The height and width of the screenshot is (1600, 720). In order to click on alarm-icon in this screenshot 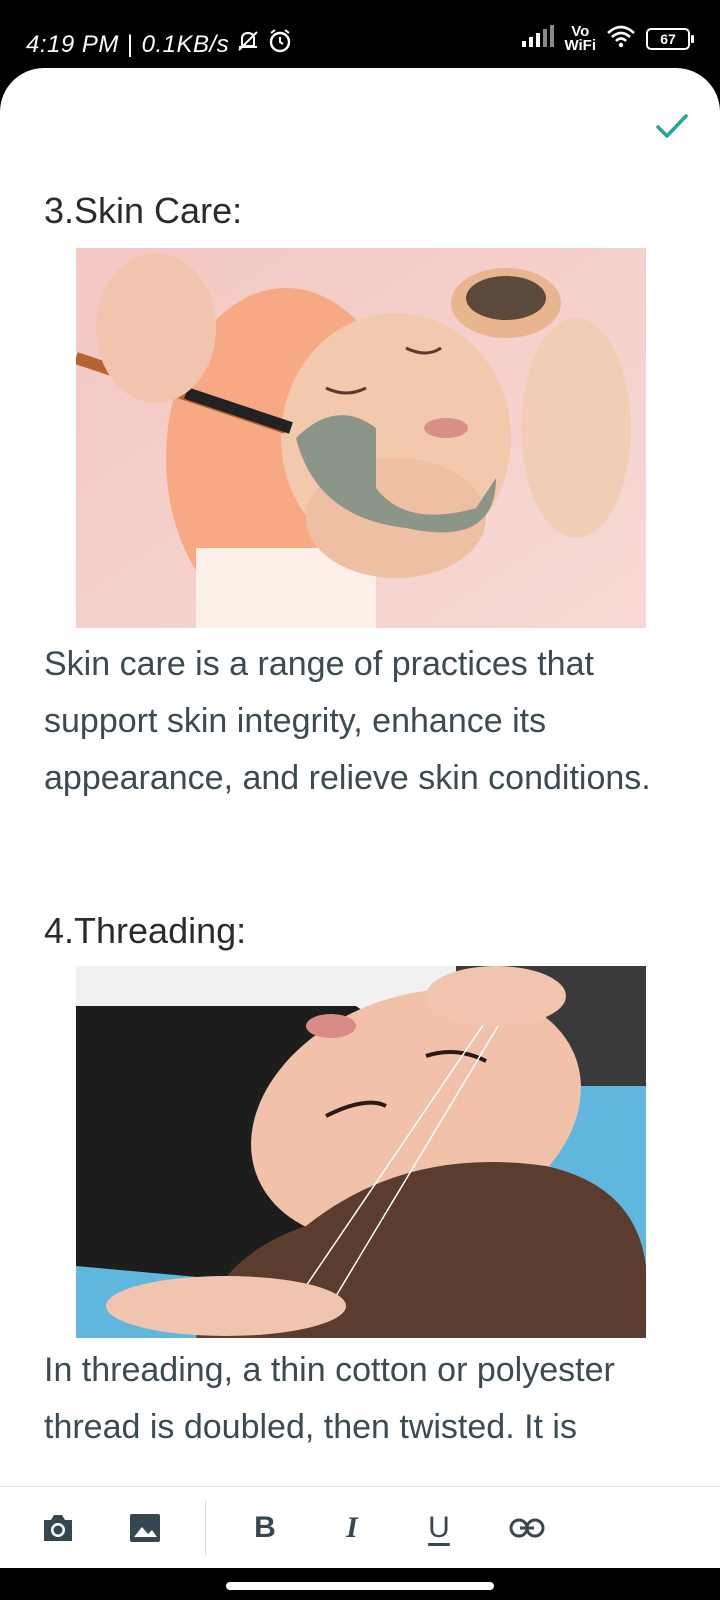, I will do `click(280, 44)`.